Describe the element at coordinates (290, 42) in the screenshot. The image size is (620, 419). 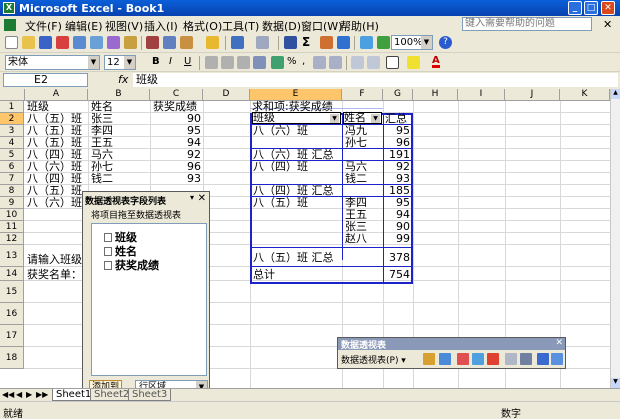
I see `hyperlink-icon` at that location.